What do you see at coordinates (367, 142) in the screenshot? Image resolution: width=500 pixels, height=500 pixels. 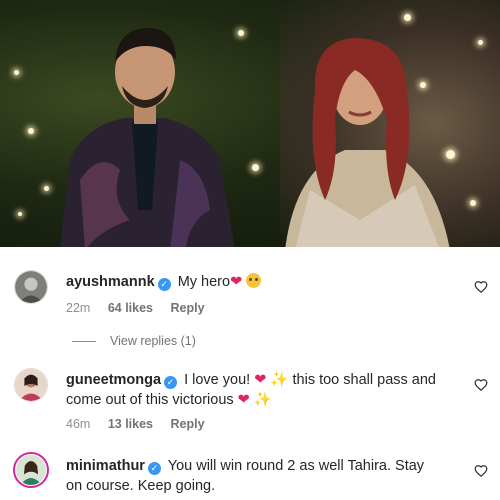 I see `person-woman` at bounding box center [367, 142].